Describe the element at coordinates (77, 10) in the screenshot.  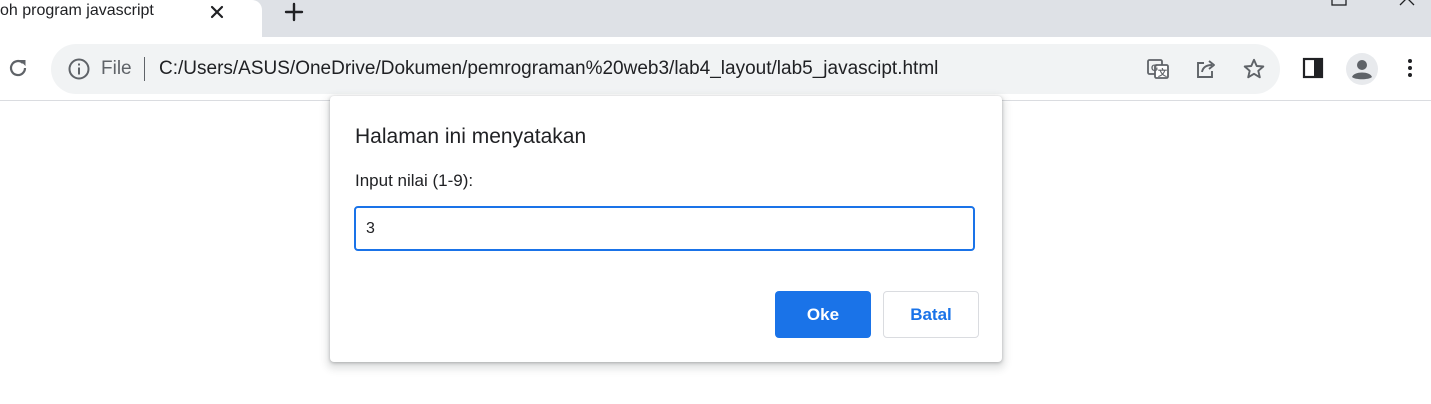
I see `tab-title: oh program javascript` at that location.